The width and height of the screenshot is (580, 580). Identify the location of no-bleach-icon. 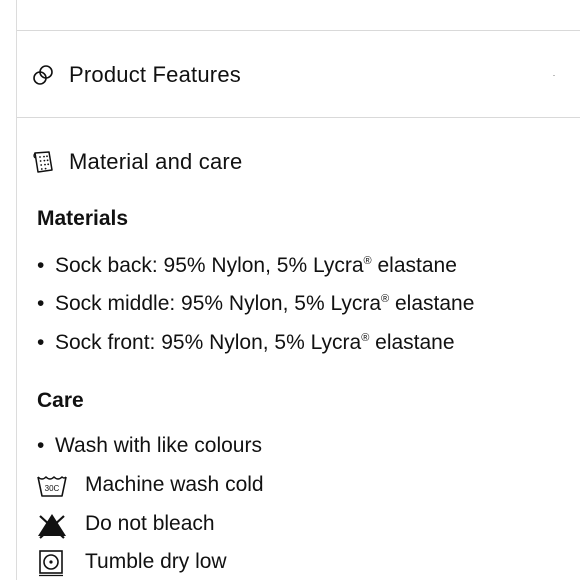
(52, 526).